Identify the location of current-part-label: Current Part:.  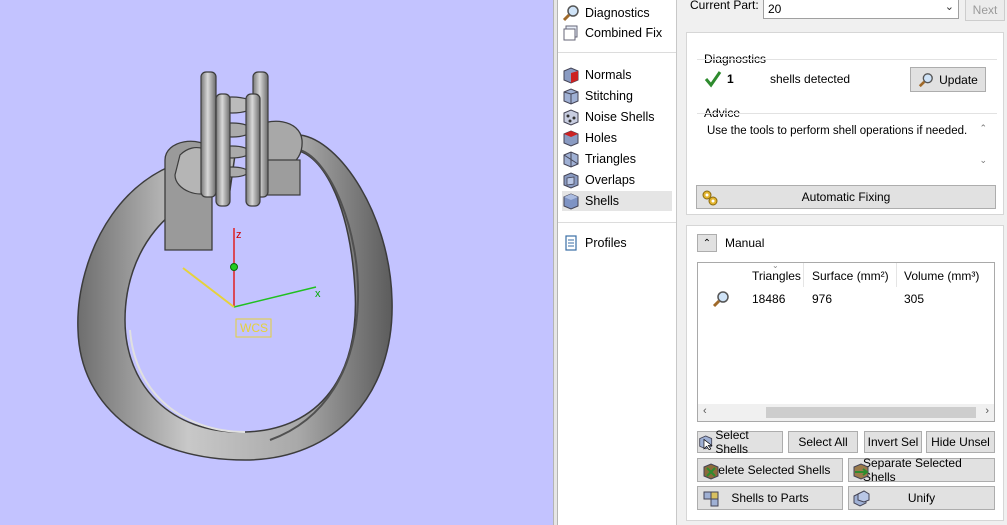
(724, 6).